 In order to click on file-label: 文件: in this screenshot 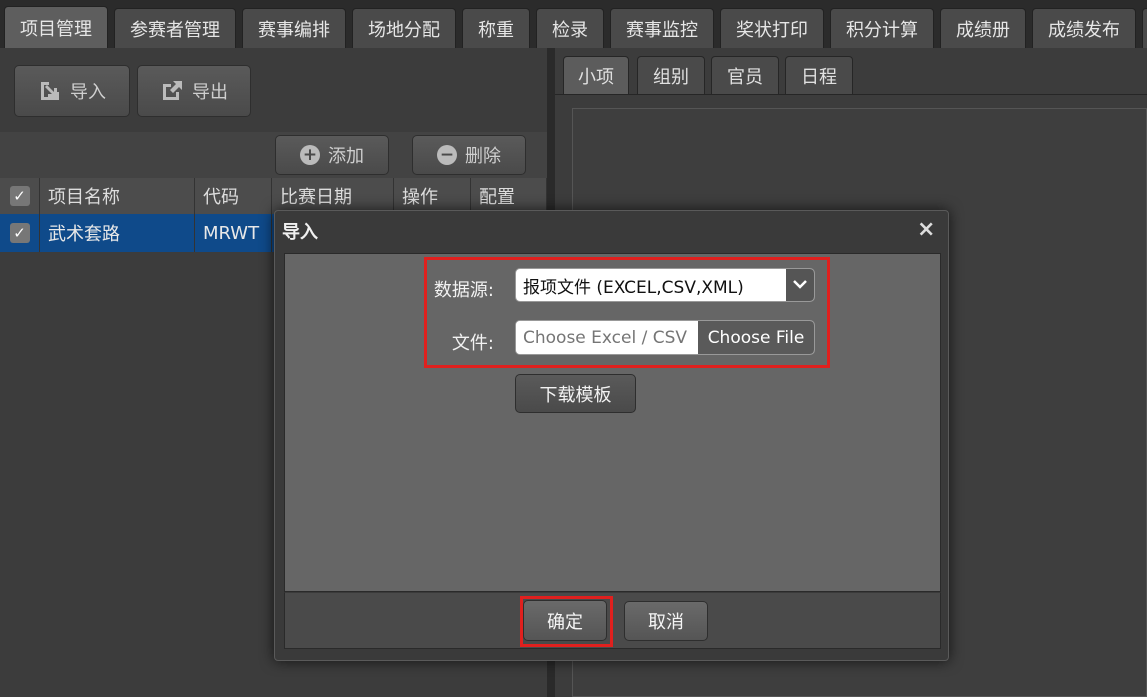, I will do `click(472, 343)`.